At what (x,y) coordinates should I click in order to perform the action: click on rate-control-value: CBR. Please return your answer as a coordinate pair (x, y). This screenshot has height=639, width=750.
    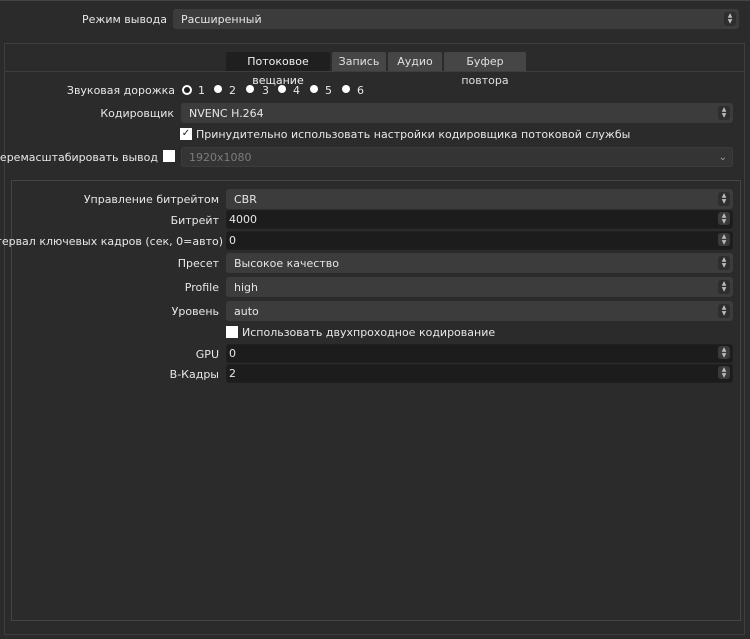
    Looking at the image, I should click on (245, 199).